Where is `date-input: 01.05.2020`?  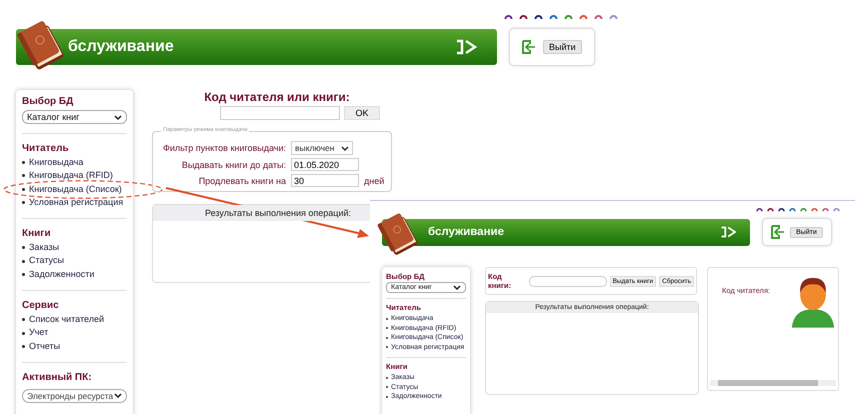 date-input: 01.05.2020 is located at coordinates (325, 164).